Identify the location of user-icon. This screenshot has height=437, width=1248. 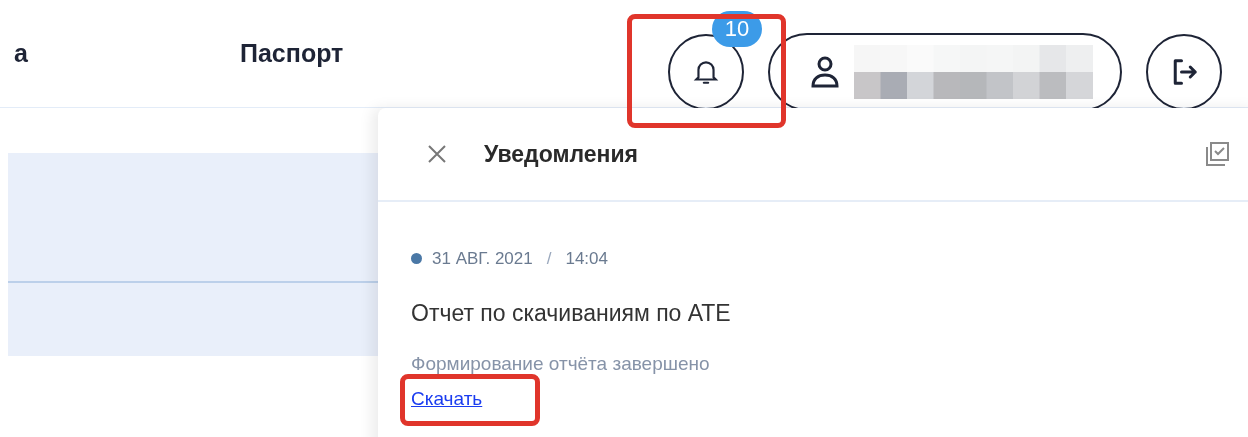
(825, 71).